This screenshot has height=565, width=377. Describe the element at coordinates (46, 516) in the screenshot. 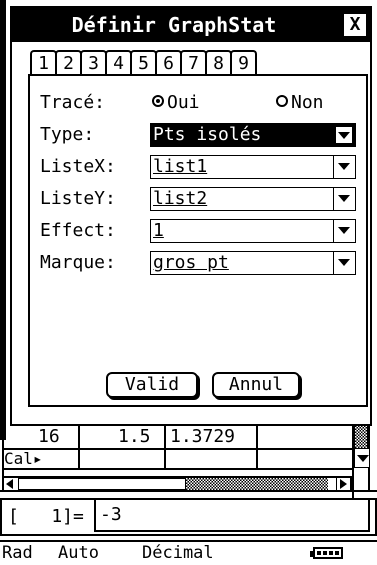

I see `entry-cell-ref: [ 1]=` at that location.